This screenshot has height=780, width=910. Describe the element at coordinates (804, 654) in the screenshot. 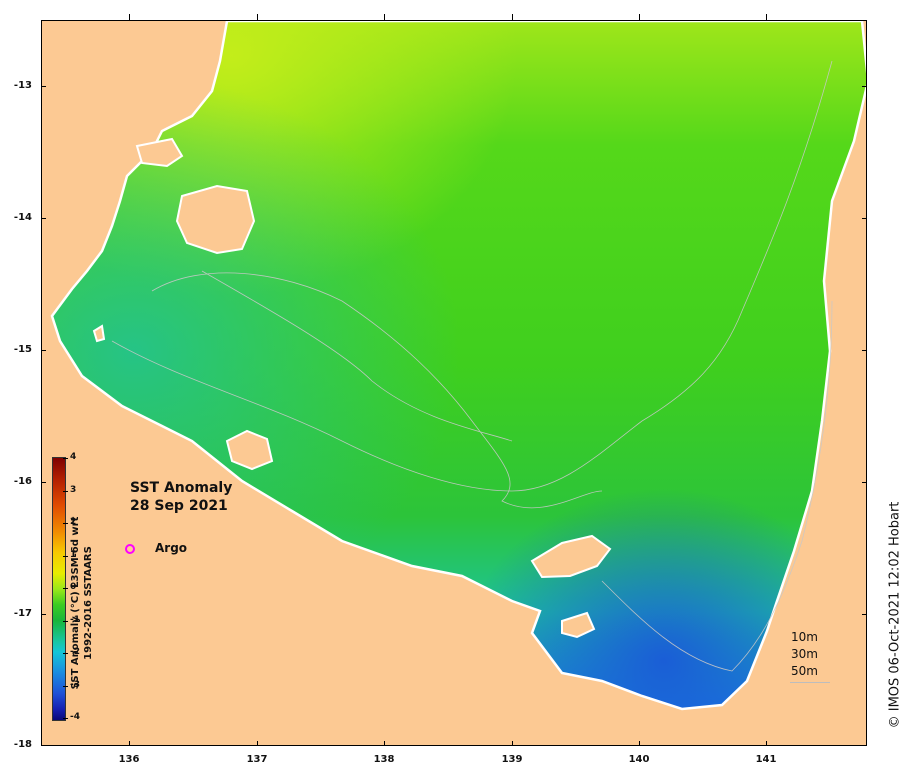

I see `depth-label: 30m` at that location.